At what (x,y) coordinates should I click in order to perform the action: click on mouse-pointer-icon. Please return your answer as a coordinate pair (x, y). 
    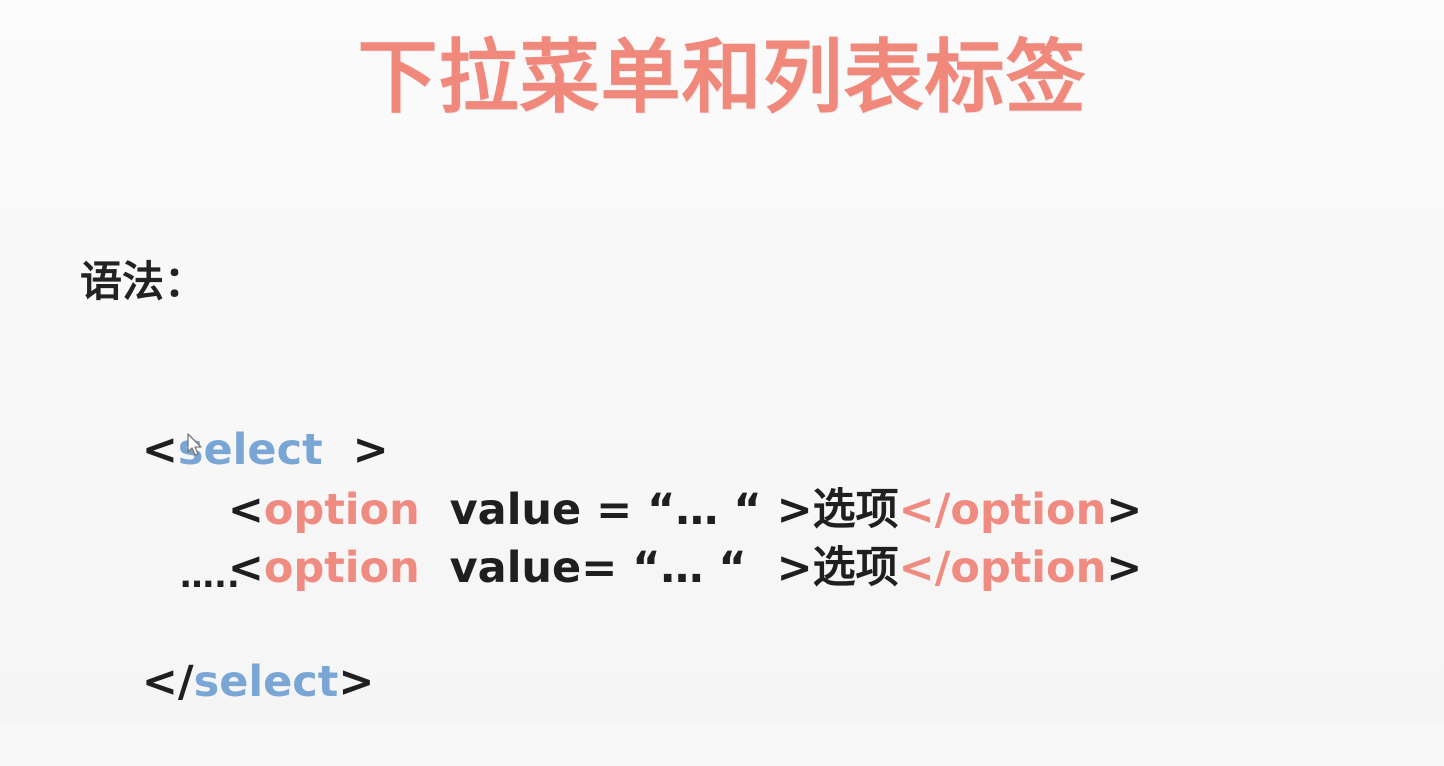
    Looking at the image, I should click on (194, 444).